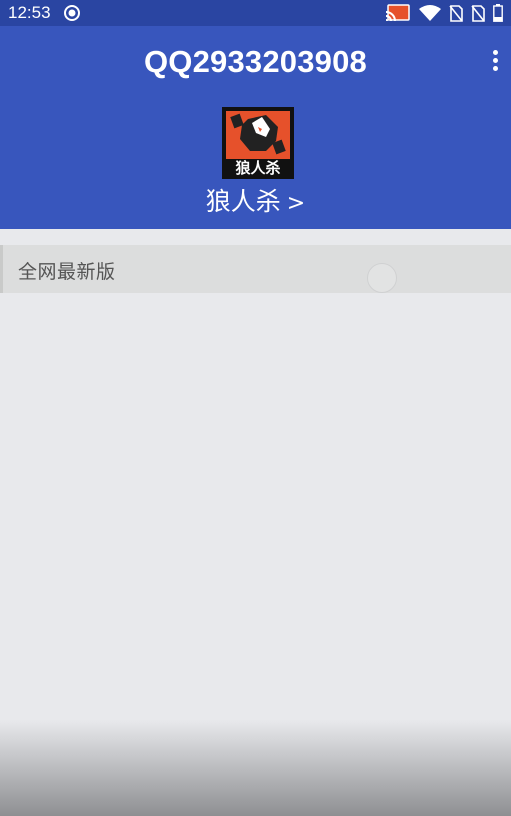 The width and height of the screenshot is (511, 816). What do you see at coordinates (72, 13) in the screenshot?
I see `record-icon` at bounding box center [72, 13].